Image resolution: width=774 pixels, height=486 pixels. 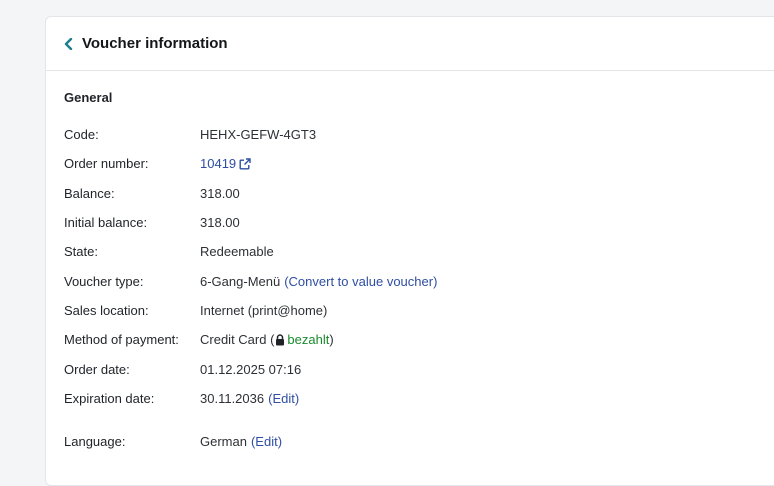 I want to click on initial-balance-label: Initial balance:, so click(x=106, y=223).